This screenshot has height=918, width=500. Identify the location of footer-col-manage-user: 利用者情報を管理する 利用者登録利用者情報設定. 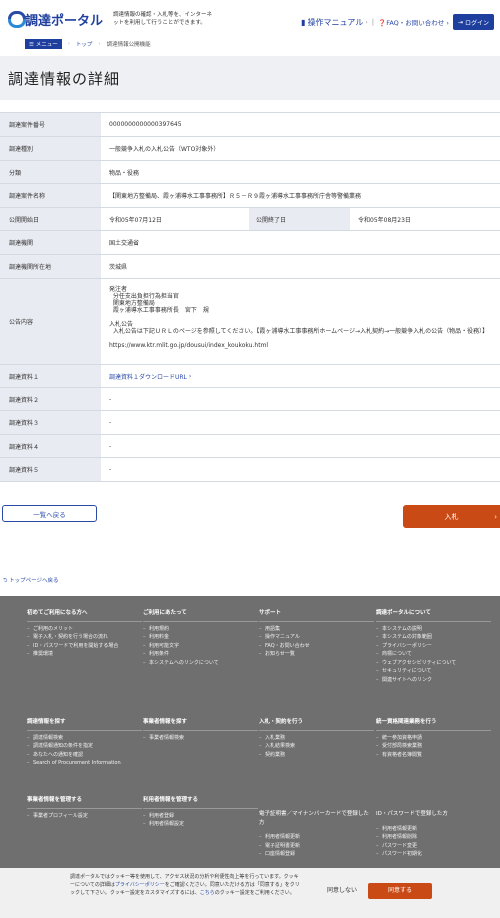
(200, 812).